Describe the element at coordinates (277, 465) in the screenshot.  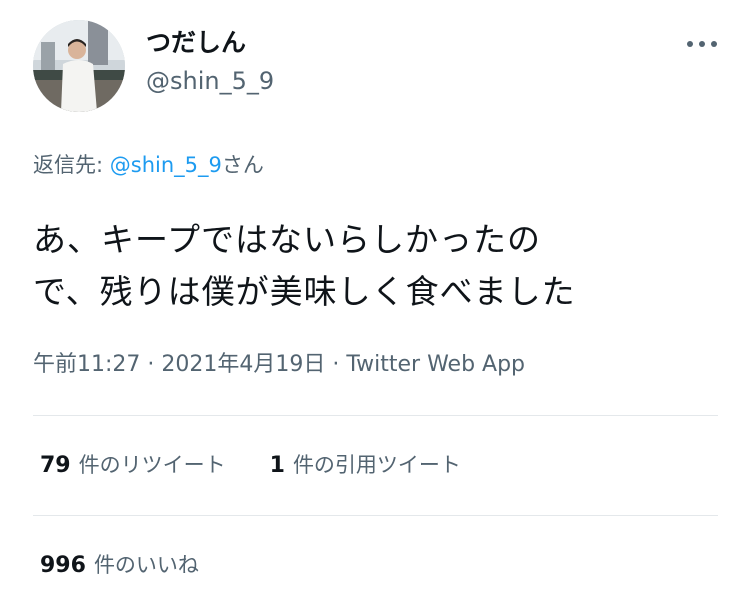
I see `quote-tweets-count: 1` at that location.